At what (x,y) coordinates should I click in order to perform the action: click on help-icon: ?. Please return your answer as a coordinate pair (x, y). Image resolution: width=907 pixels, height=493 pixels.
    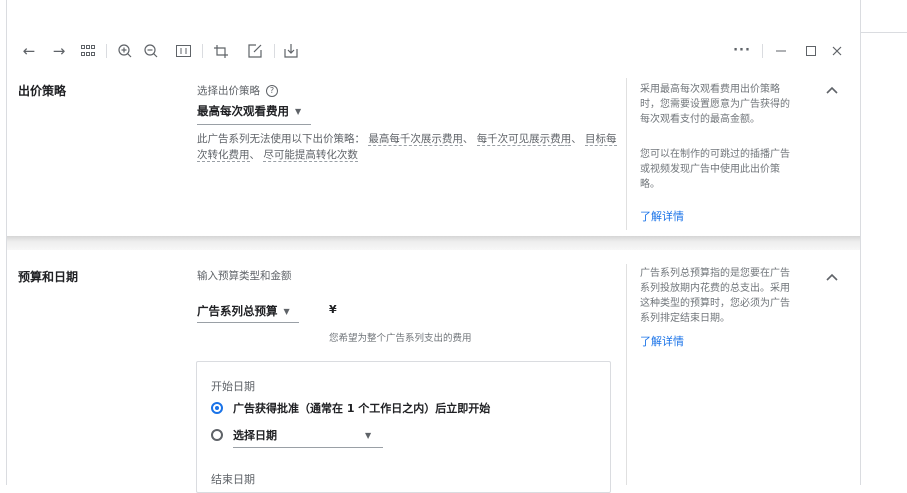
    Looking at the image, I should click on (272, 91).